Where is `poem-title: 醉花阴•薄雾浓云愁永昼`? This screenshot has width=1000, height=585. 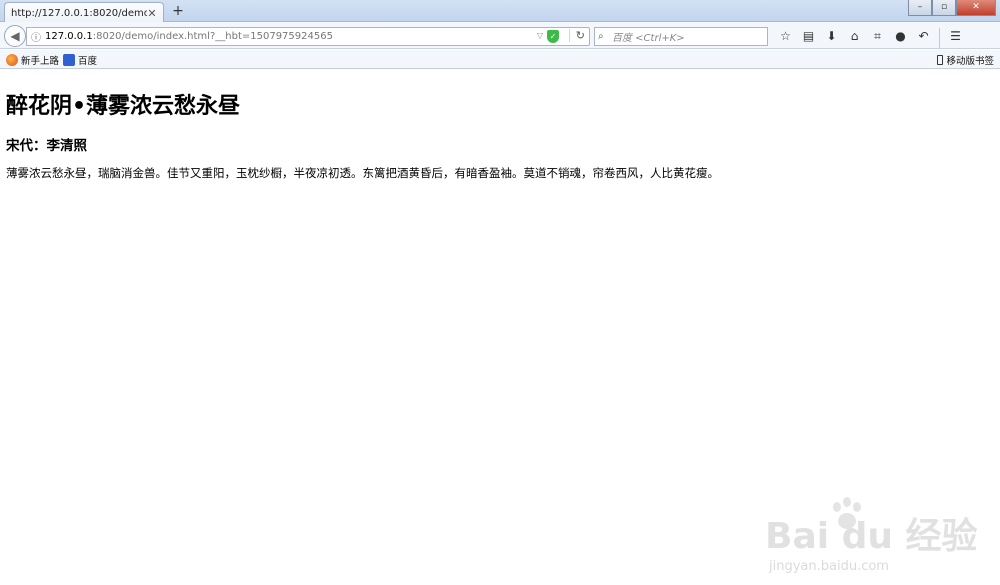 poem-title: 醉花阴•薄雾浓云愁永昼 is located at coordinates (123, 106).